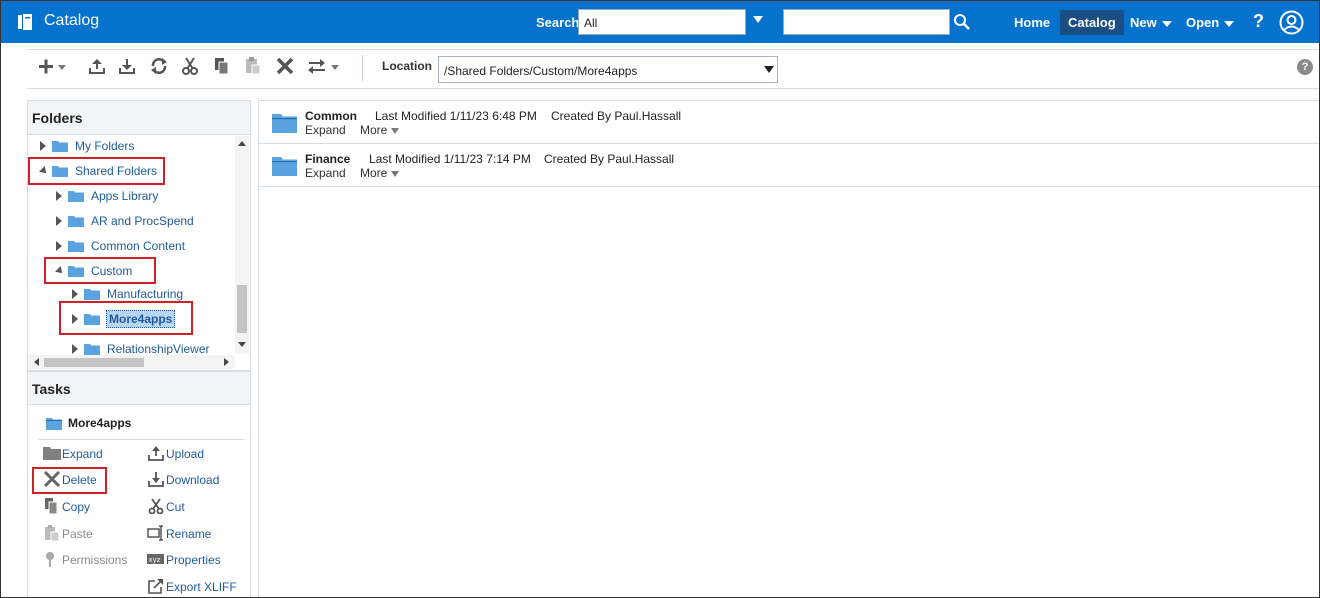 The height and width of the screenshot is (598, 1320). I want to click on permissions-icon, so click(50, 559).